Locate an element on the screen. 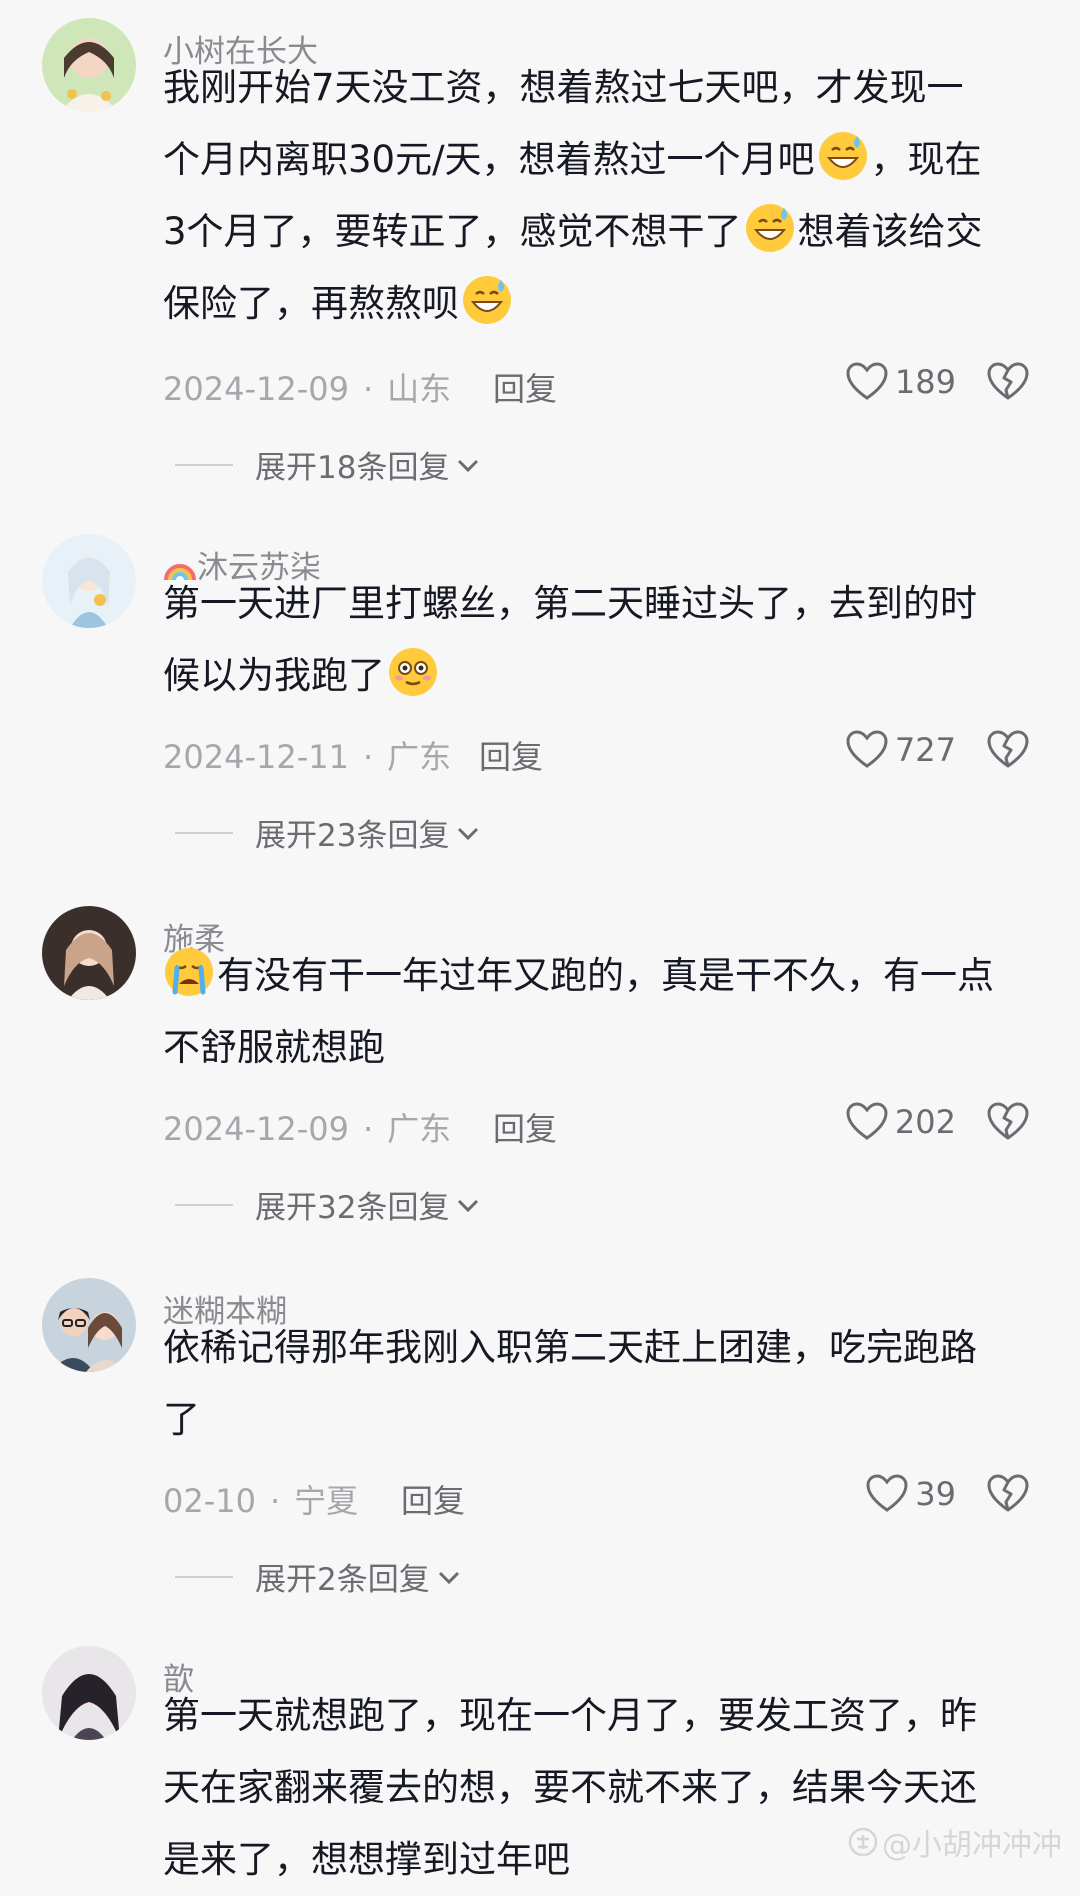 The width and height of the screenshot is (1080, 1896). dazed-emoji-icon is located at coordinates (413, 672).